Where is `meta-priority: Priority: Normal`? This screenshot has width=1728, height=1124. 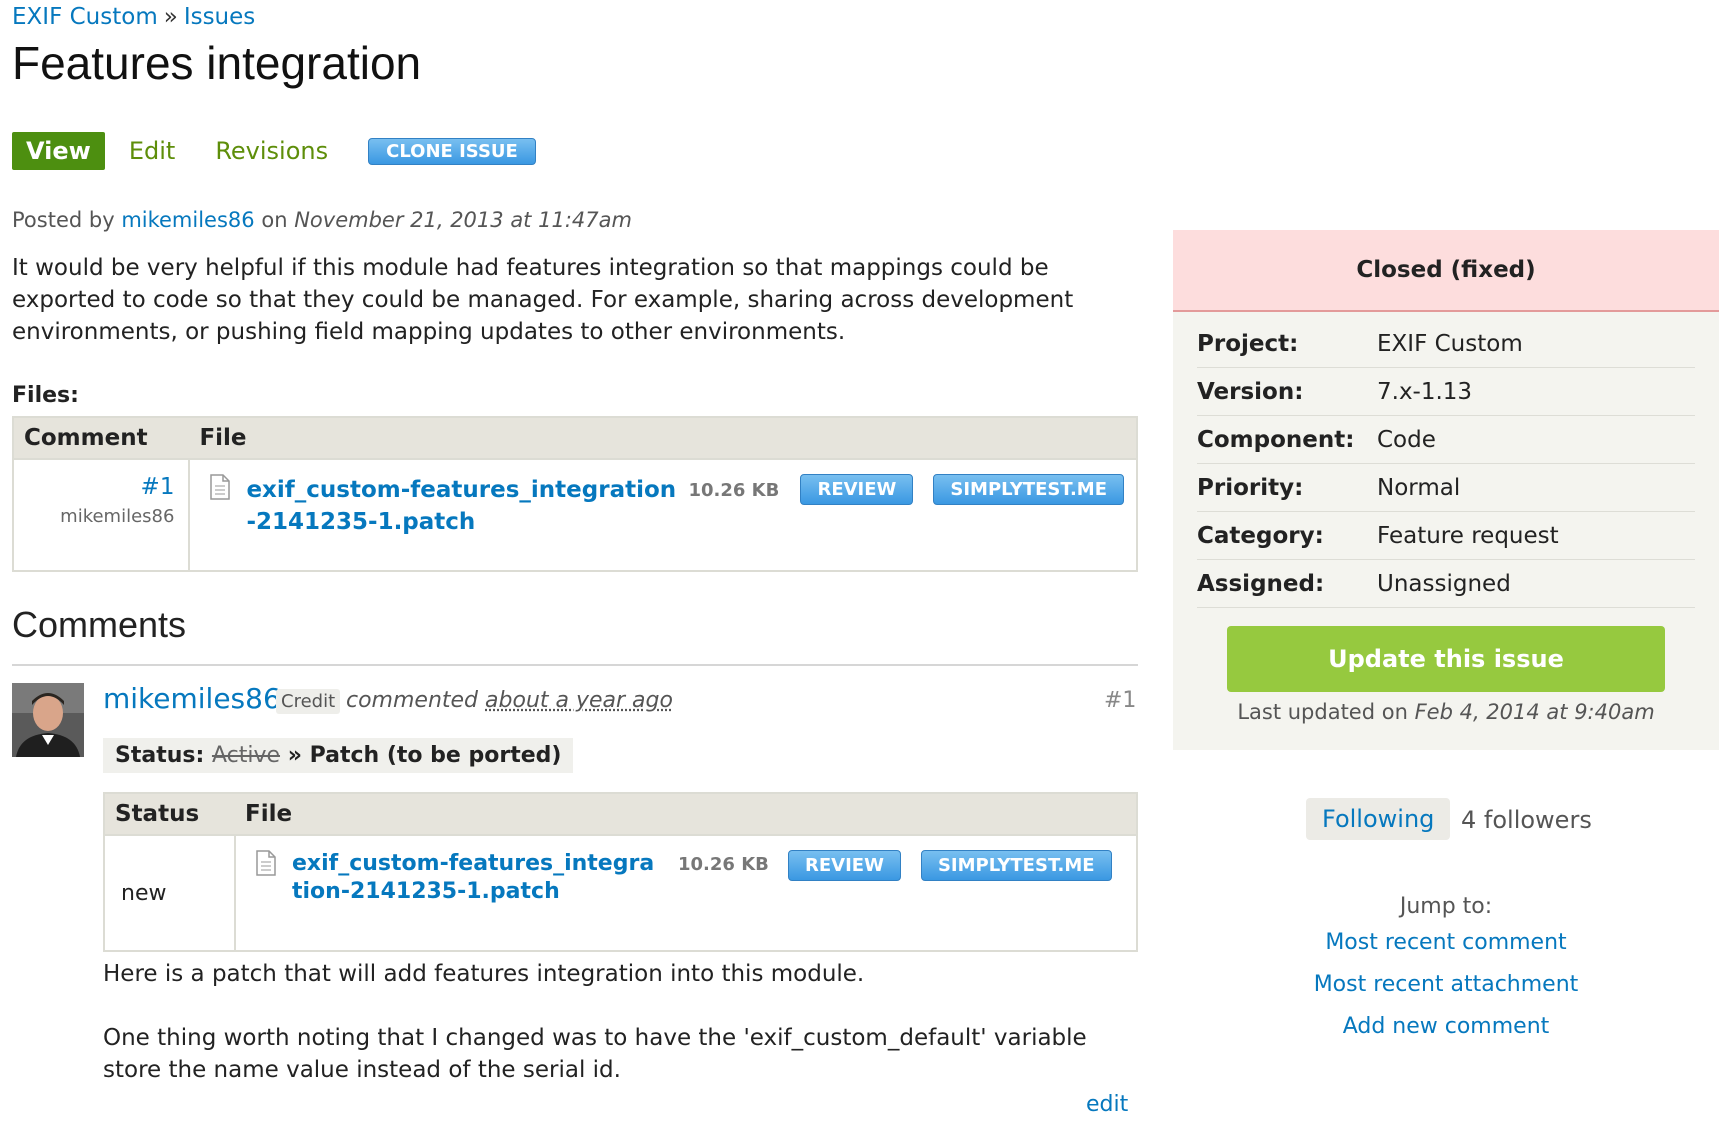 meta-priority: Priority: Normal is located at coordinates (1446, 488).